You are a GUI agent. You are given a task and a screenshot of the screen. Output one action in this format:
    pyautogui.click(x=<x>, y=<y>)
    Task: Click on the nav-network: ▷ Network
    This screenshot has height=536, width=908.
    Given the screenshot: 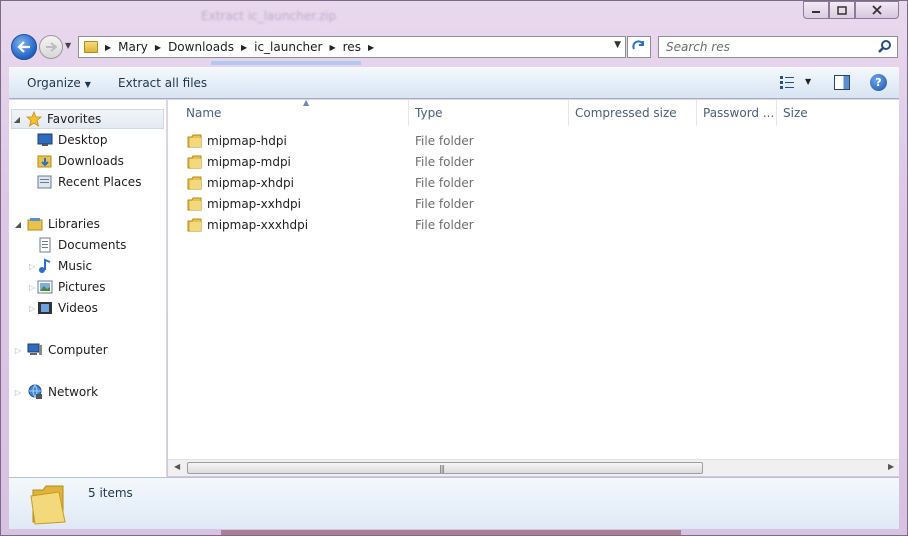 What is the action you would take?
    pyautogui.click(x=55, y=392)
    